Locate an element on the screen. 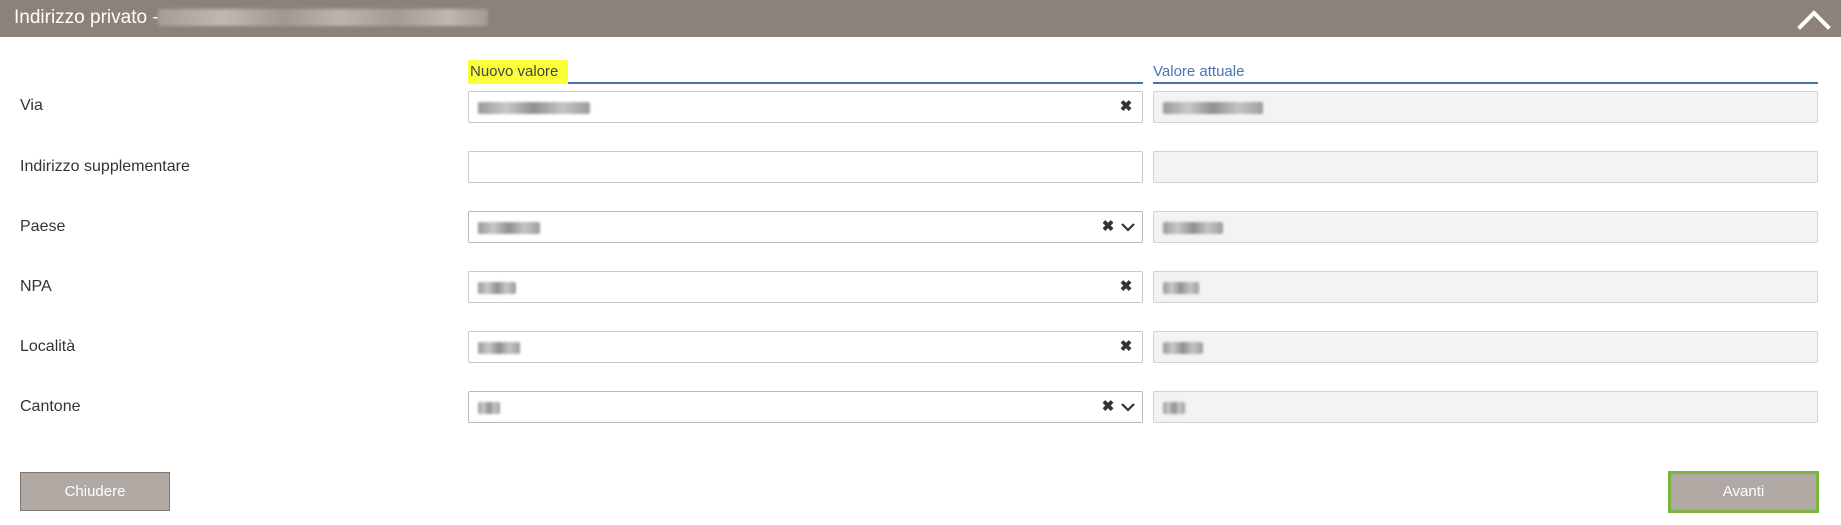 The image size is (1841, 525). row-label-country: Paese is located at coordinates (43, 226).